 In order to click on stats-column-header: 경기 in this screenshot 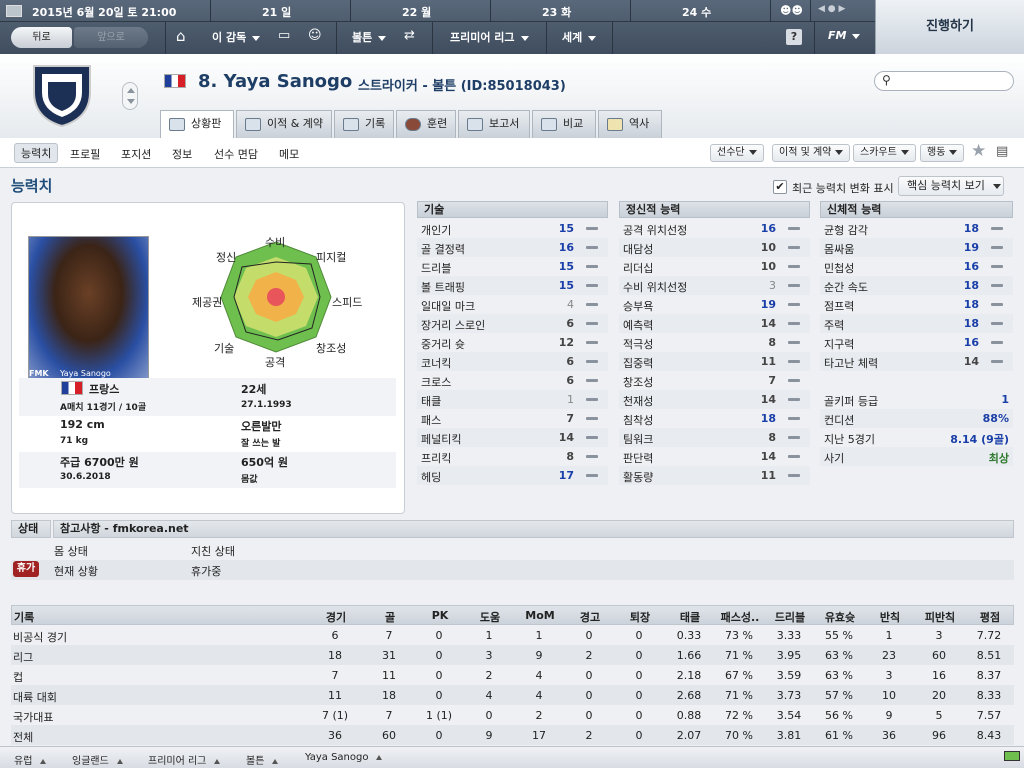, I will do `click(336, 617)`.